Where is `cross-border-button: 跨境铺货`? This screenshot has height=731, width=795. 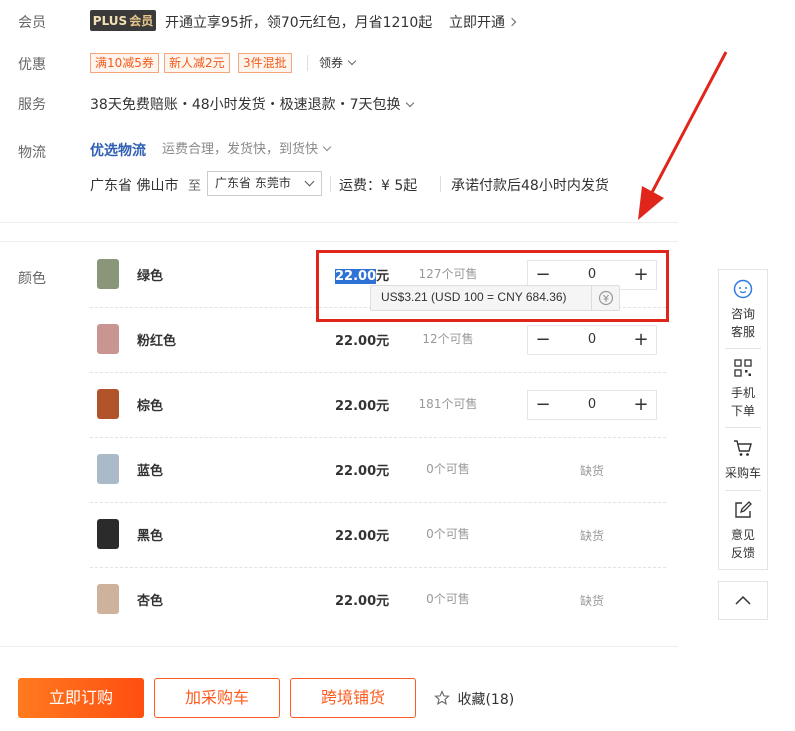 cross-border-button: 跨境铺货 is located at coordinates (353, 698).